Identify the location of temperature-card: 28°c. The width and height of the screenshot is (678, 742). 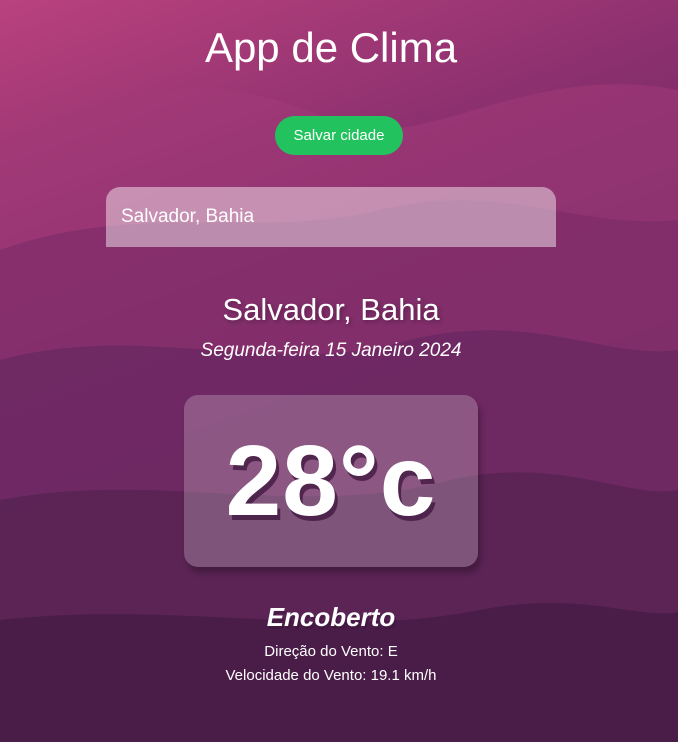
(331, 481).